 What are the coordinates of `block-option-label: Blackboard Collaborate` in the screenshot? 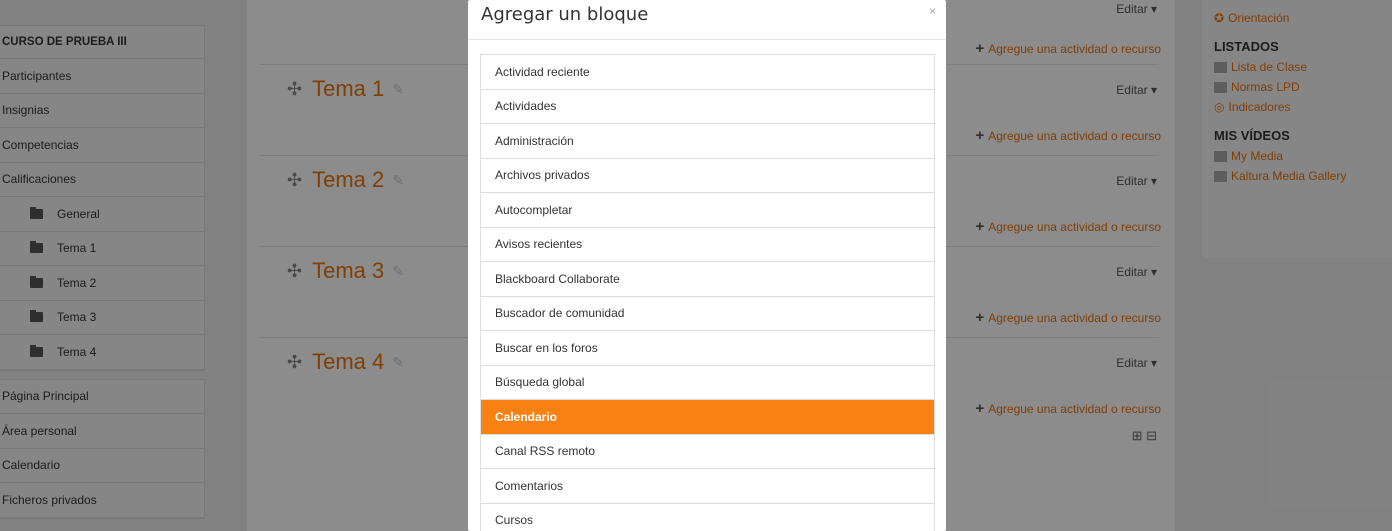 It's located at (557, 278).